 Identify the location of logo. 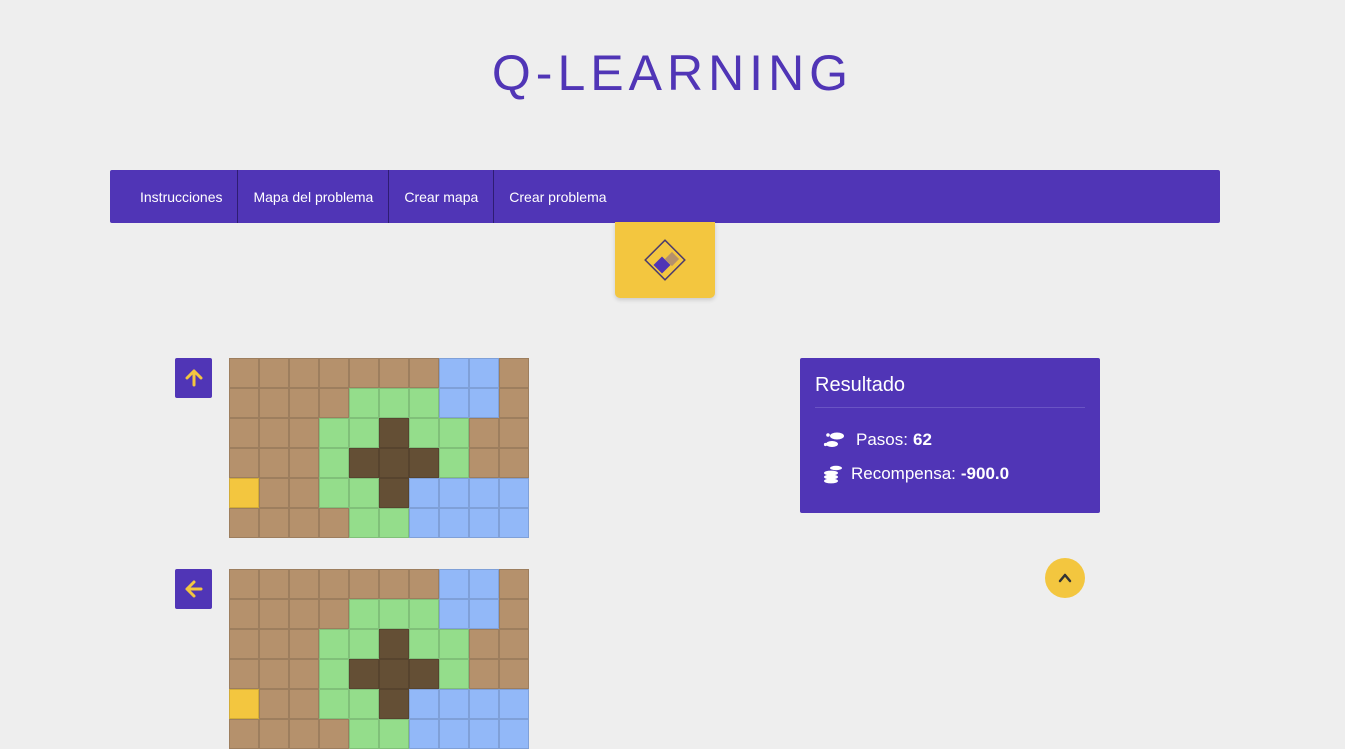
(665, 260).